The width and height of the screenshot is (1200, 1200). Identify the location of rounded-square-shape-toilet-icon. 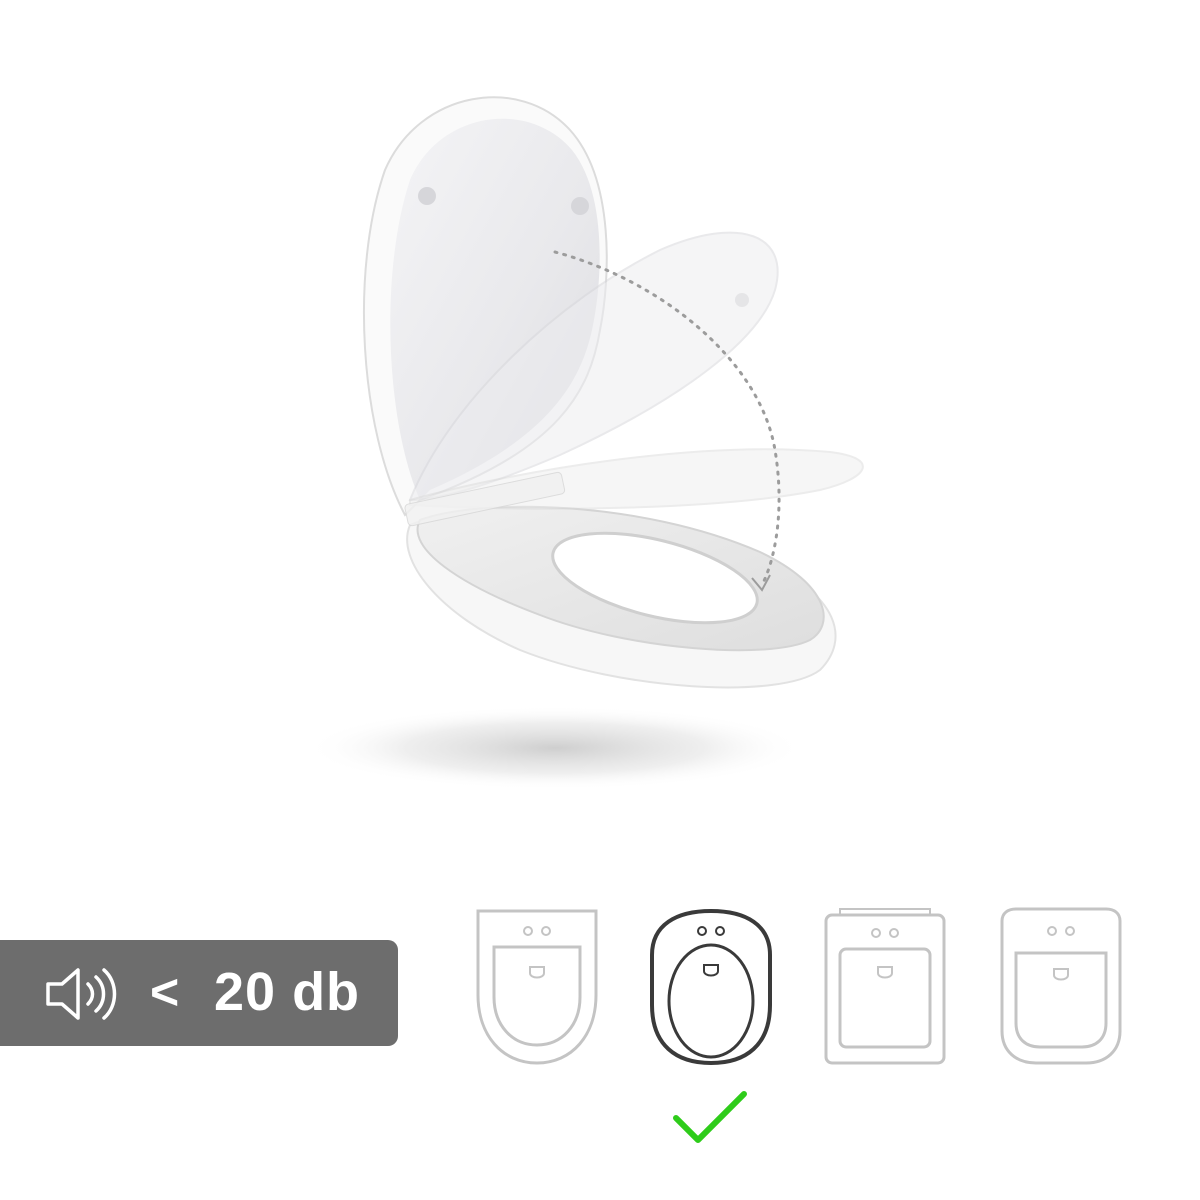
(1061, 986).